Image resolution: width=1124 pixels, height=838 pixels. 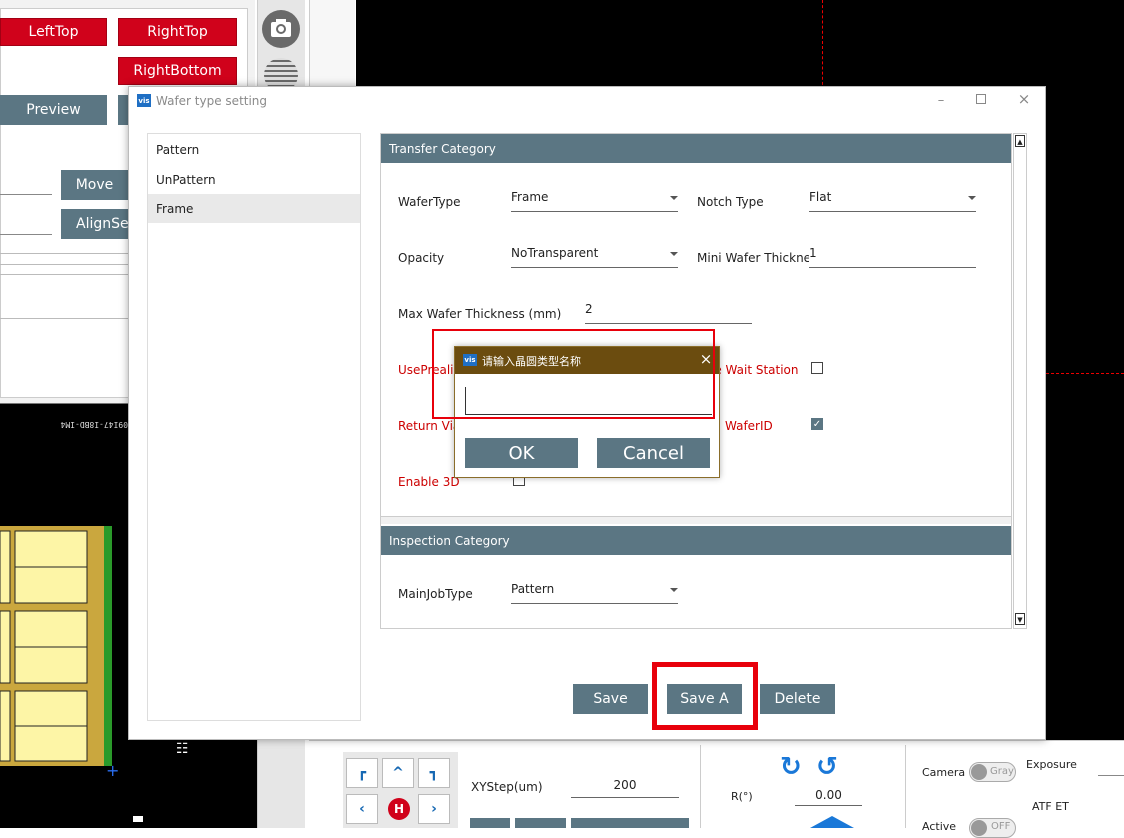 What do you see at coordinates (144, 100) in the screenshot?
I see `app-logo-icon: vis` at bounding box center [144, 100].